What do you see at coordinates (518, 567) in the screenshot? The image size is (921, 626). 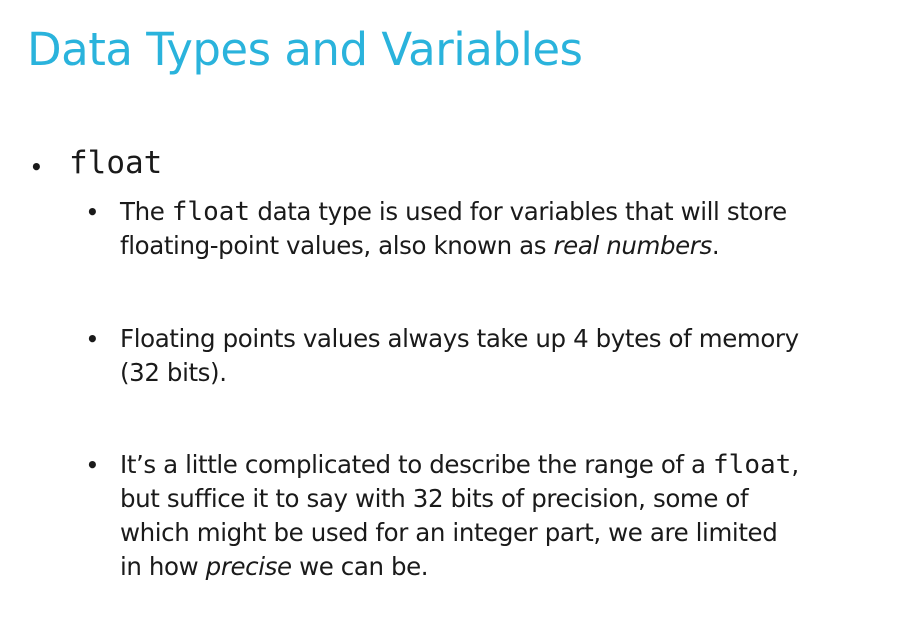 I see `text-line: in how precise we can be.` at bounding box center [518, 567].